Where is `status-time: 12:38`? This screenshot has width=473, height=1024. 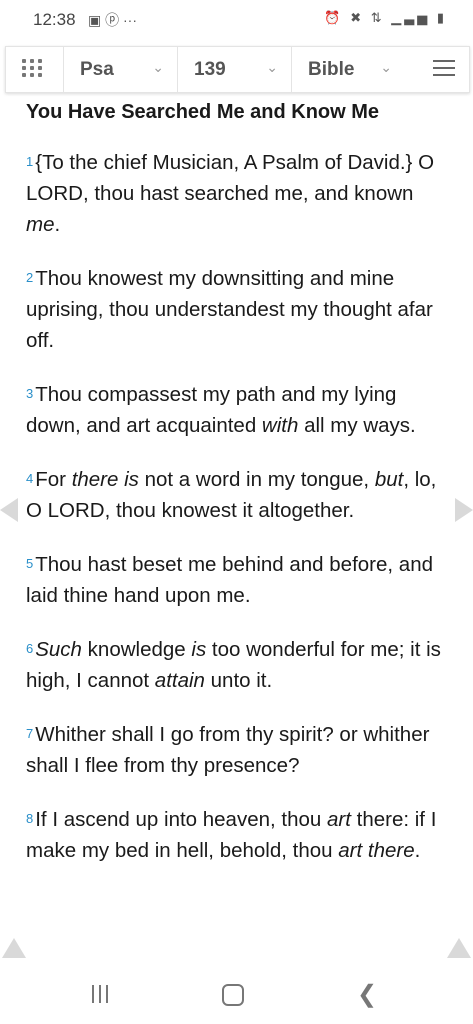
status-time: 12:38 is located at coordinates (54, 19).